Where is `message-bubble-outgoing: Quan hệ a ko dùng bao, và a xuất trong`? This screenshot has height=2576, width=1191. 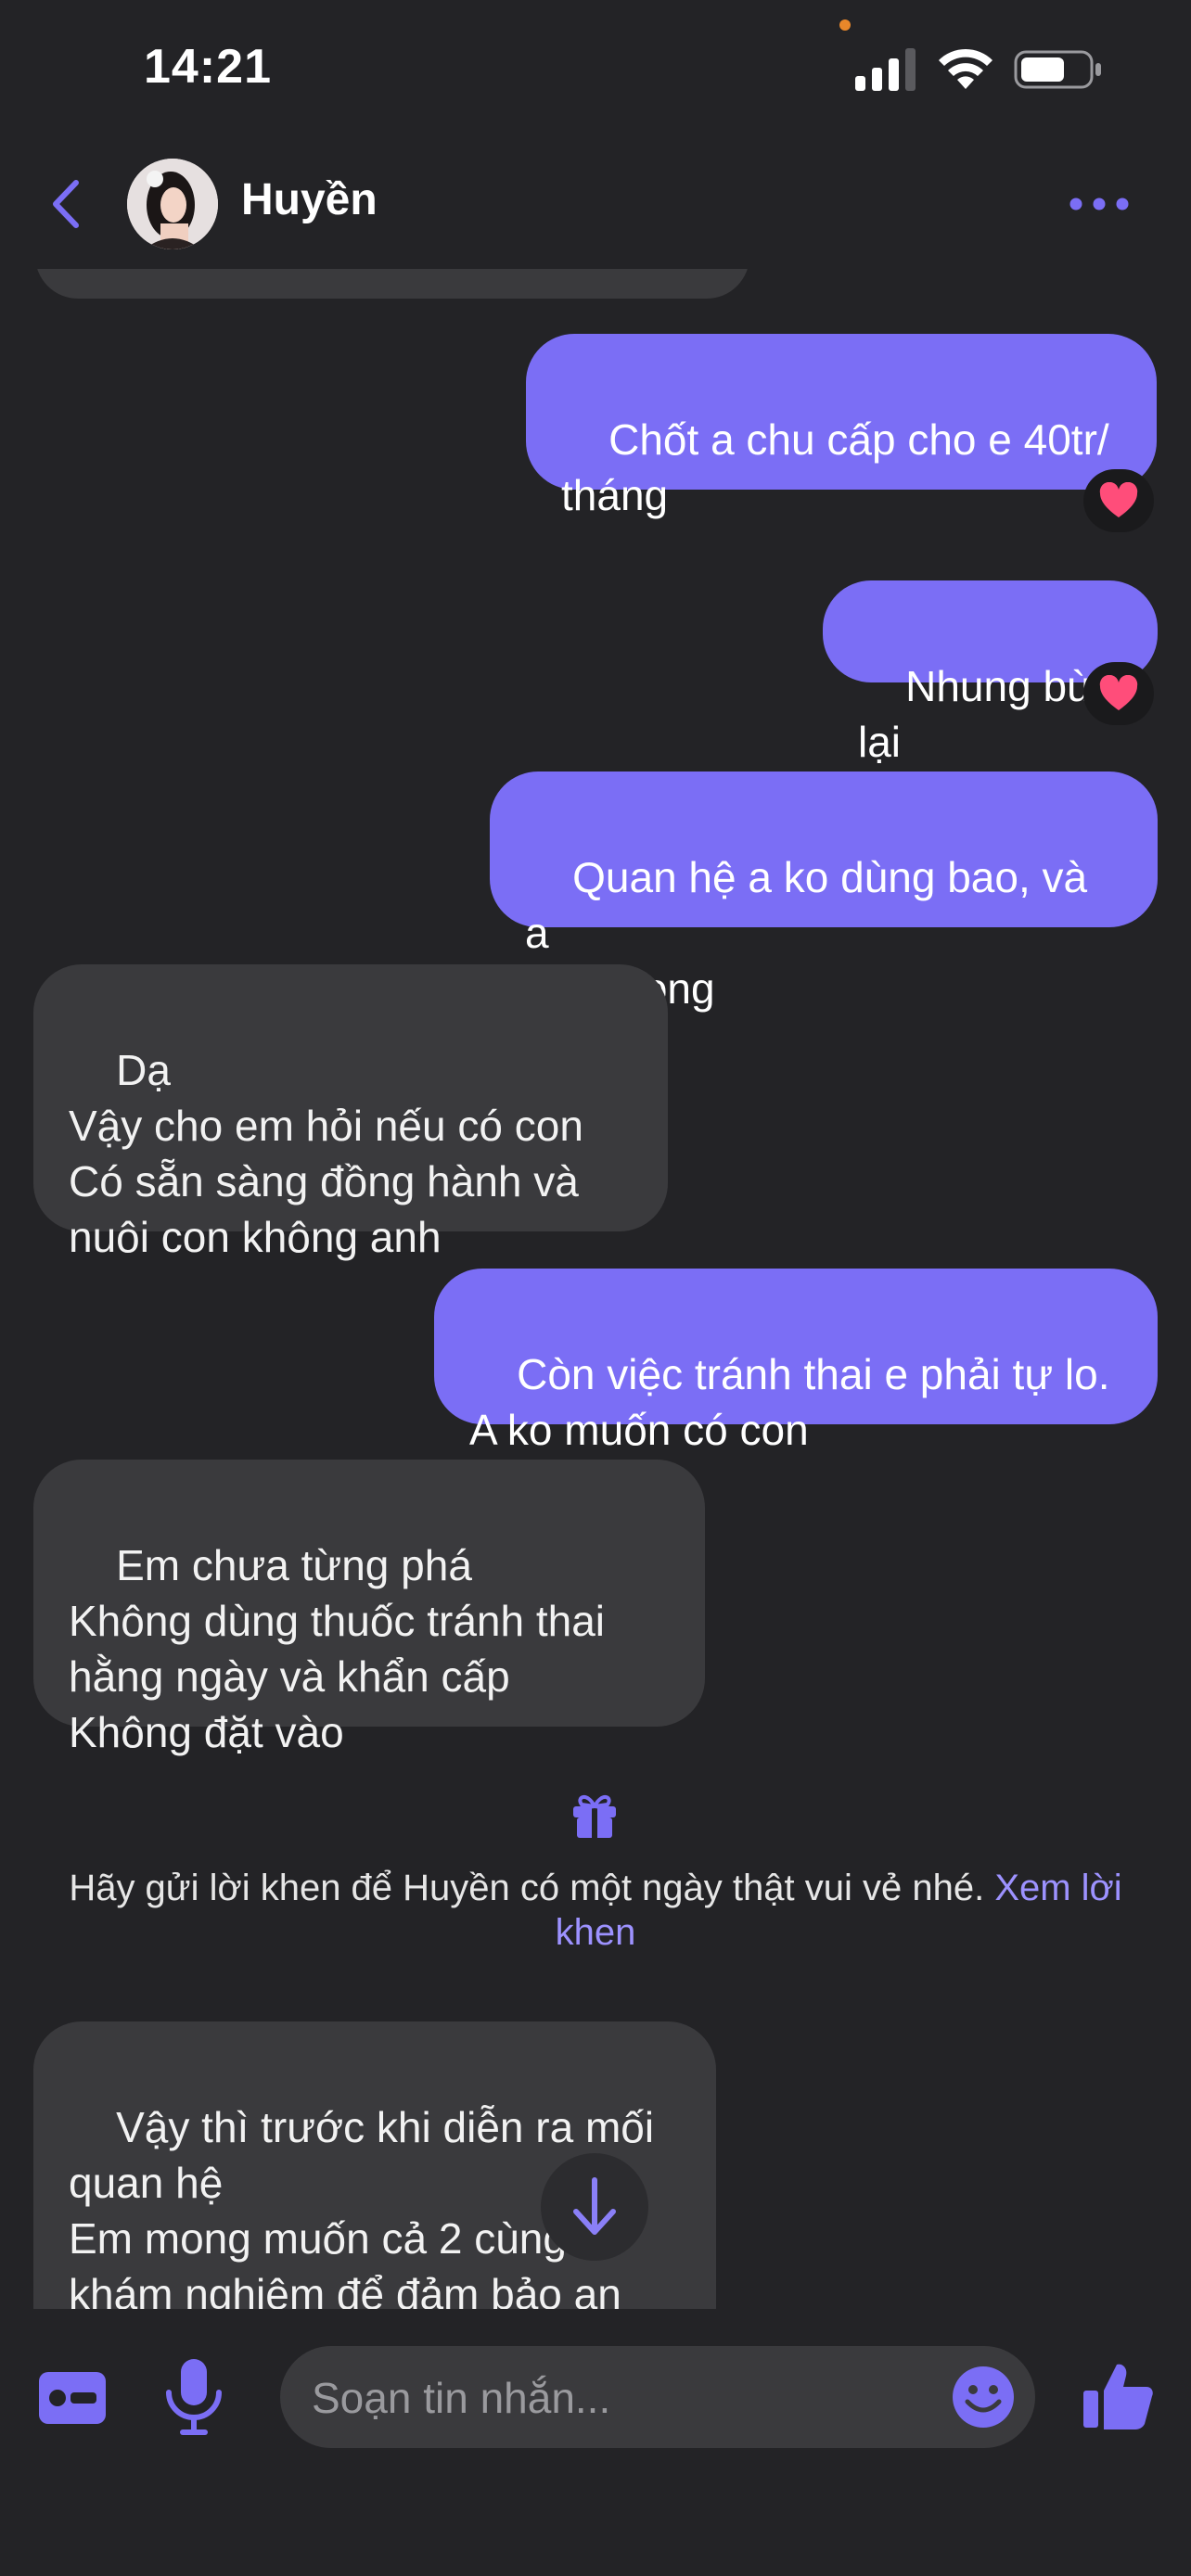 message-bubble-outgoing: Quan hệ a ko dùng bao, và a xuất trong is located at coordinates (824, 893).